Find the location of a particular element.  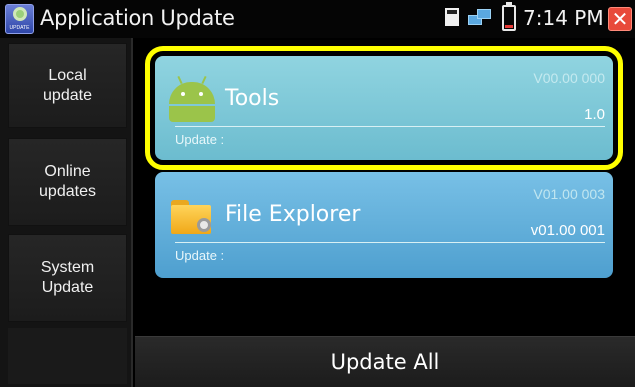

update-gear-icon is located at coordinates (20, 14).